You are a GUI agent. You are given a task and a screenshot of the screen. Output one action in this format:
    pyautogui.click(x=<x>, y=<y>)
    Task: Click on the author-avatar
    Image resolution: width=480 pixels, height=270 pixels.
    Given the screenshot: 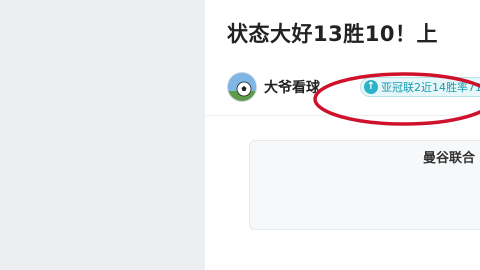 What is the action you would take?
    pyautogui.click(x=242, y=87)
    